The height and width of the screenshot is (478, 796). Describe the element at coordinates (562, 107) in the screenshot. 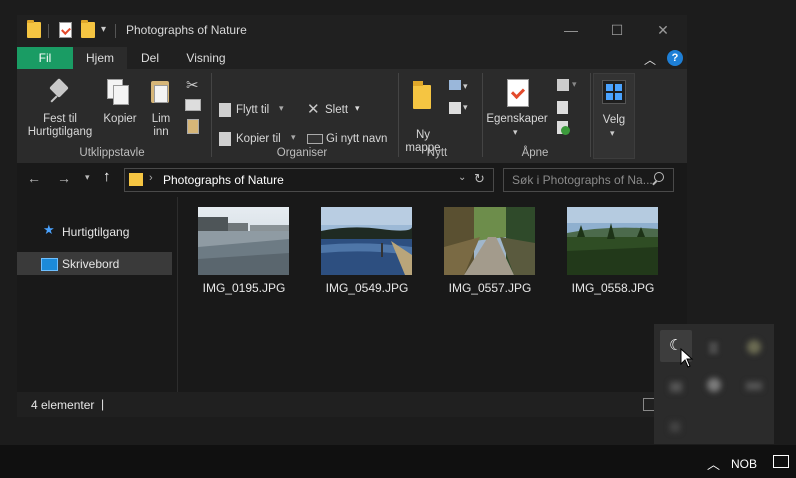

I see `edit-icon` at that location.